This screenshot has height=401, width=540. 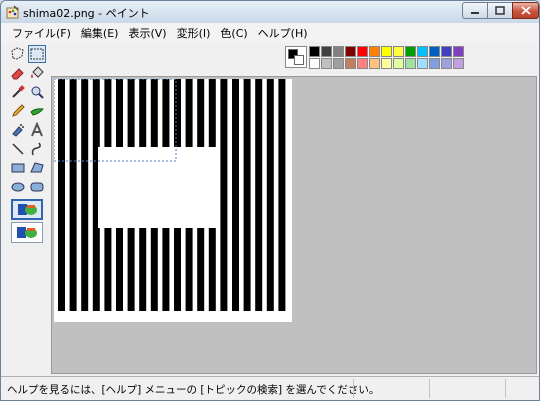 I want to click on minimize-button, so click(x=475, y=10).